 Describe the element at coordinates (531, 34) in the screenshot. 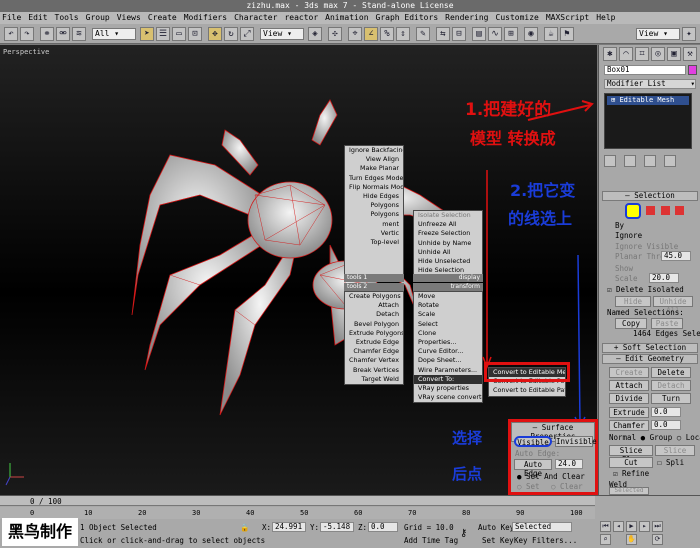

I see `material-editor-icon: ◉` at that location.